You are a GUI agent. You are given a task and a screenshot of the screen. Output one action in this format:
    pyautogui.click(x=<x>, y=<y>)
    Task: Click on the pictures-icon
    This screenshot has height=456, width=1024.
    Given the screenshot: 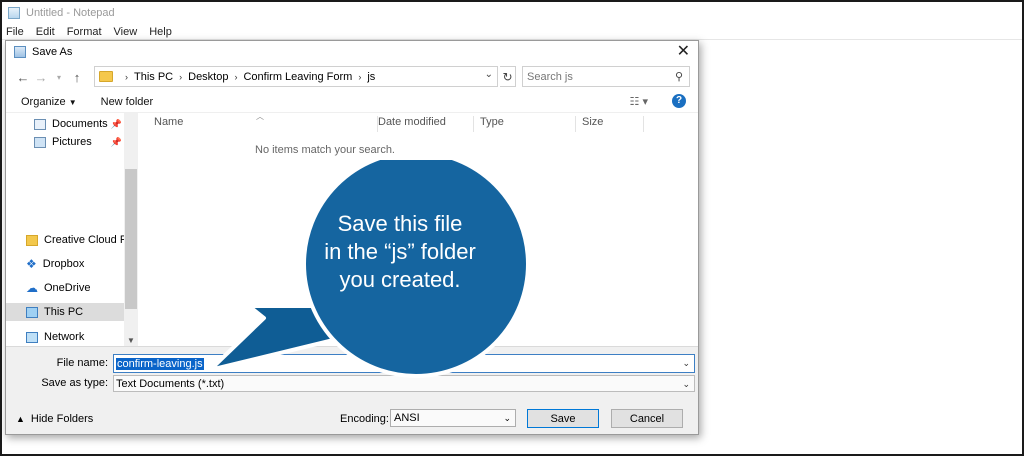 What is the action you would take?
    pyautogui.click(x=40, y=142)
    